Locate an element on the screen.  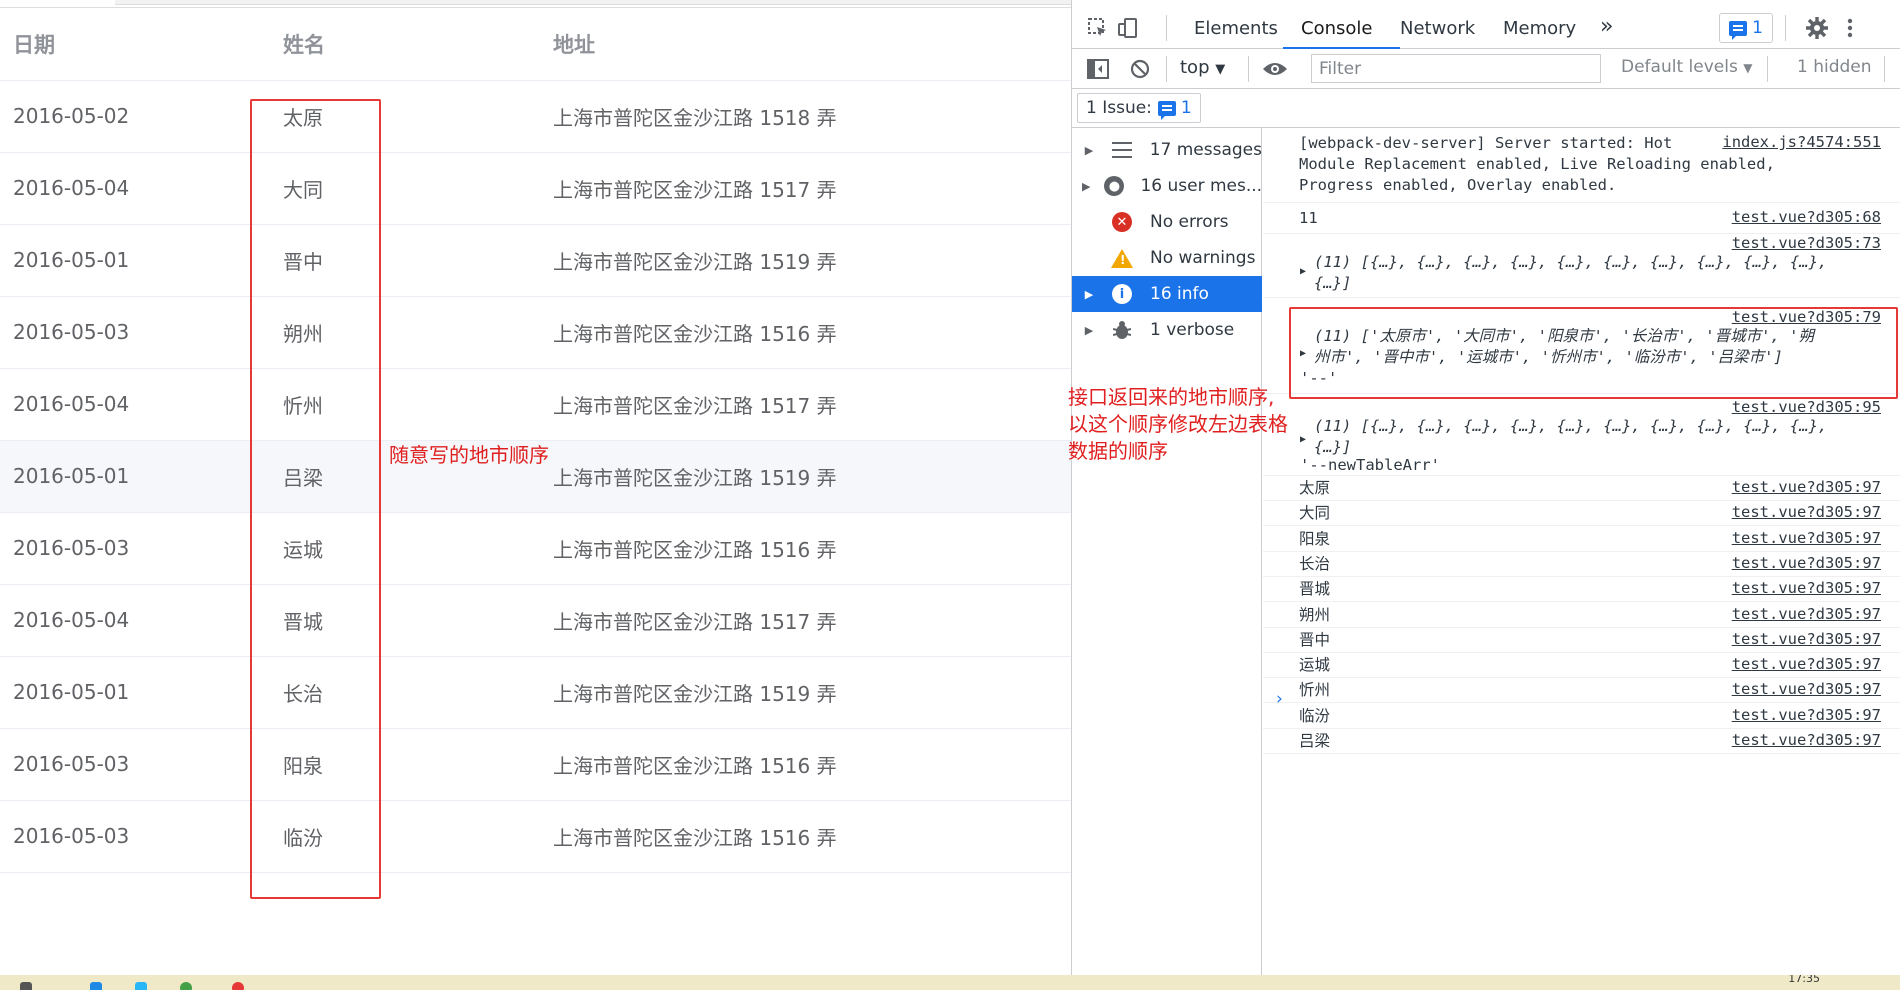
console-message: 朔州 test.vue?d305:97 is located at coordinates (1581, 615).